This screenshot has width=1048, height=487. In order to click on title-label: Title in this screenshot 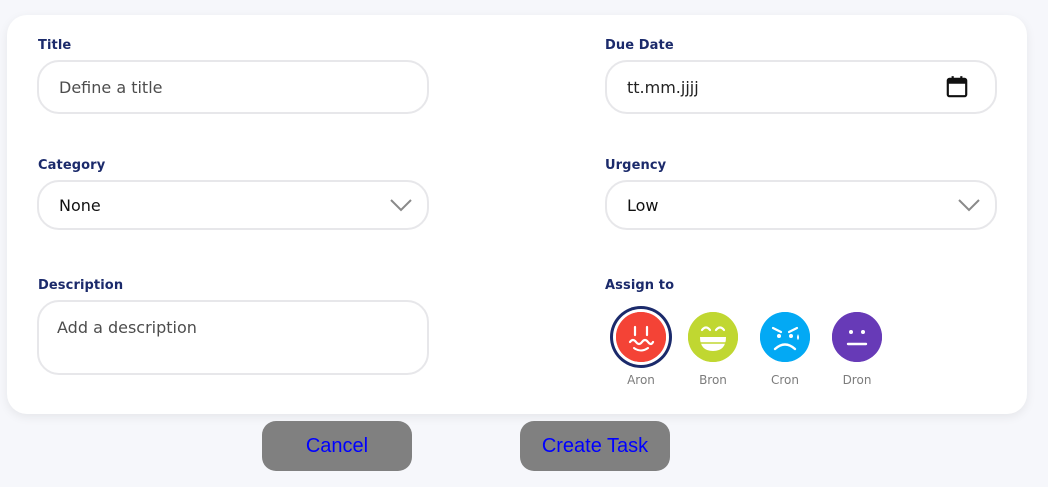, I will do `click(55, 45)`.